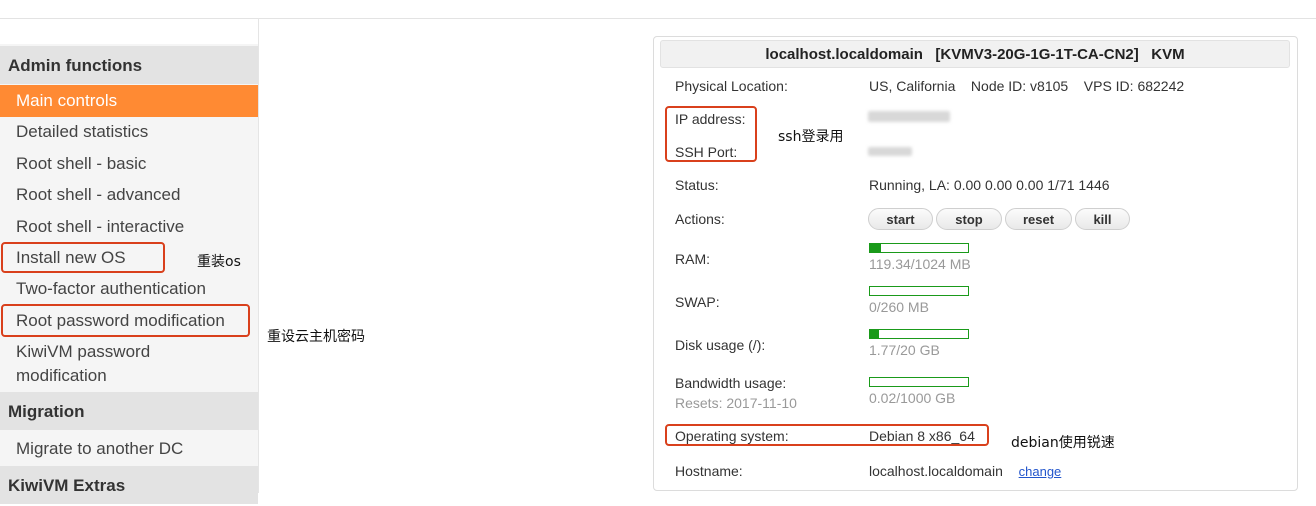 The width and height of the screenshot is (1316, 506). Describe the element at coordinates (736, 403) in the screenshot. I see `bandwidth-resets: Resets: 2017-11-10` at that location.